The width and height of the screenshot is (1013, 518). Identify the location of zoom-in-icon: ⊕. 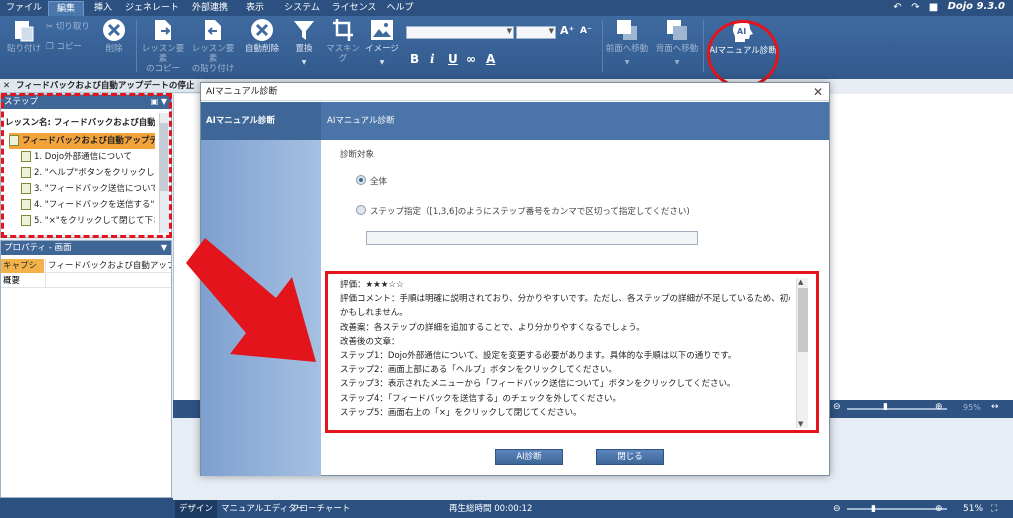
(939, 509).